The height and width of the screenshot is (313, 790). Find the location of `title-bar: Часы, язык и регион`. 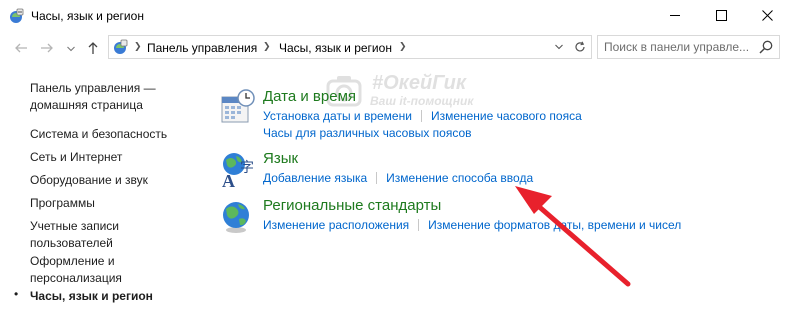

title-bar: Часы, язык и регион is located at coordinates (395, 15).